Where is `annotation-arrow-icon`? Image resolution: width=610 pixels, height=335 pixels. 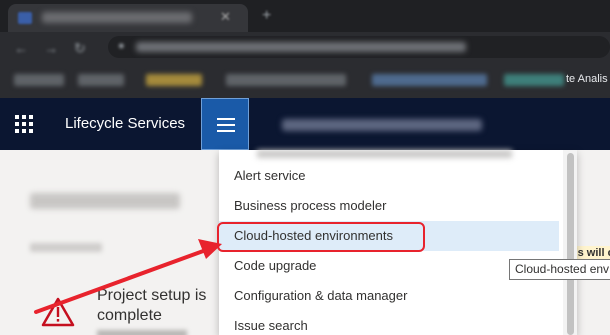
annotation-arrow-icon is located at coordinates (128, 276).